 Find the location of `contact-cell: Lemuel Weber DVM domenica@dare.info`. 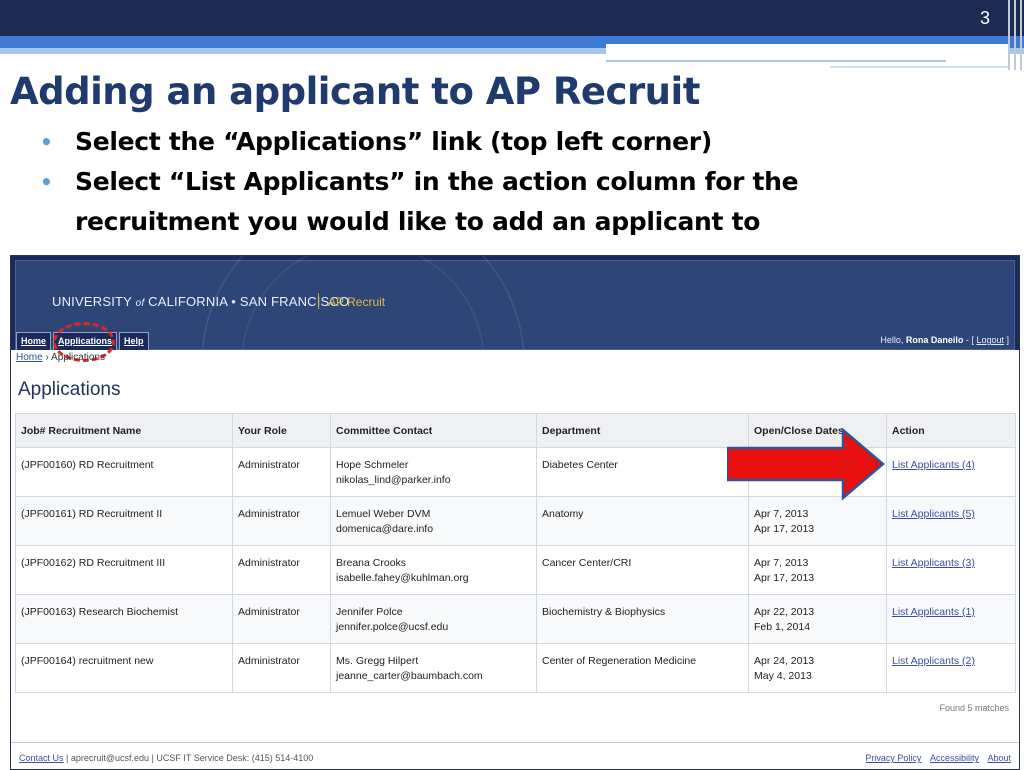

contact-cell: Lemuel Weber DVM domenica@dare.info is located at coordinates (433, 521).